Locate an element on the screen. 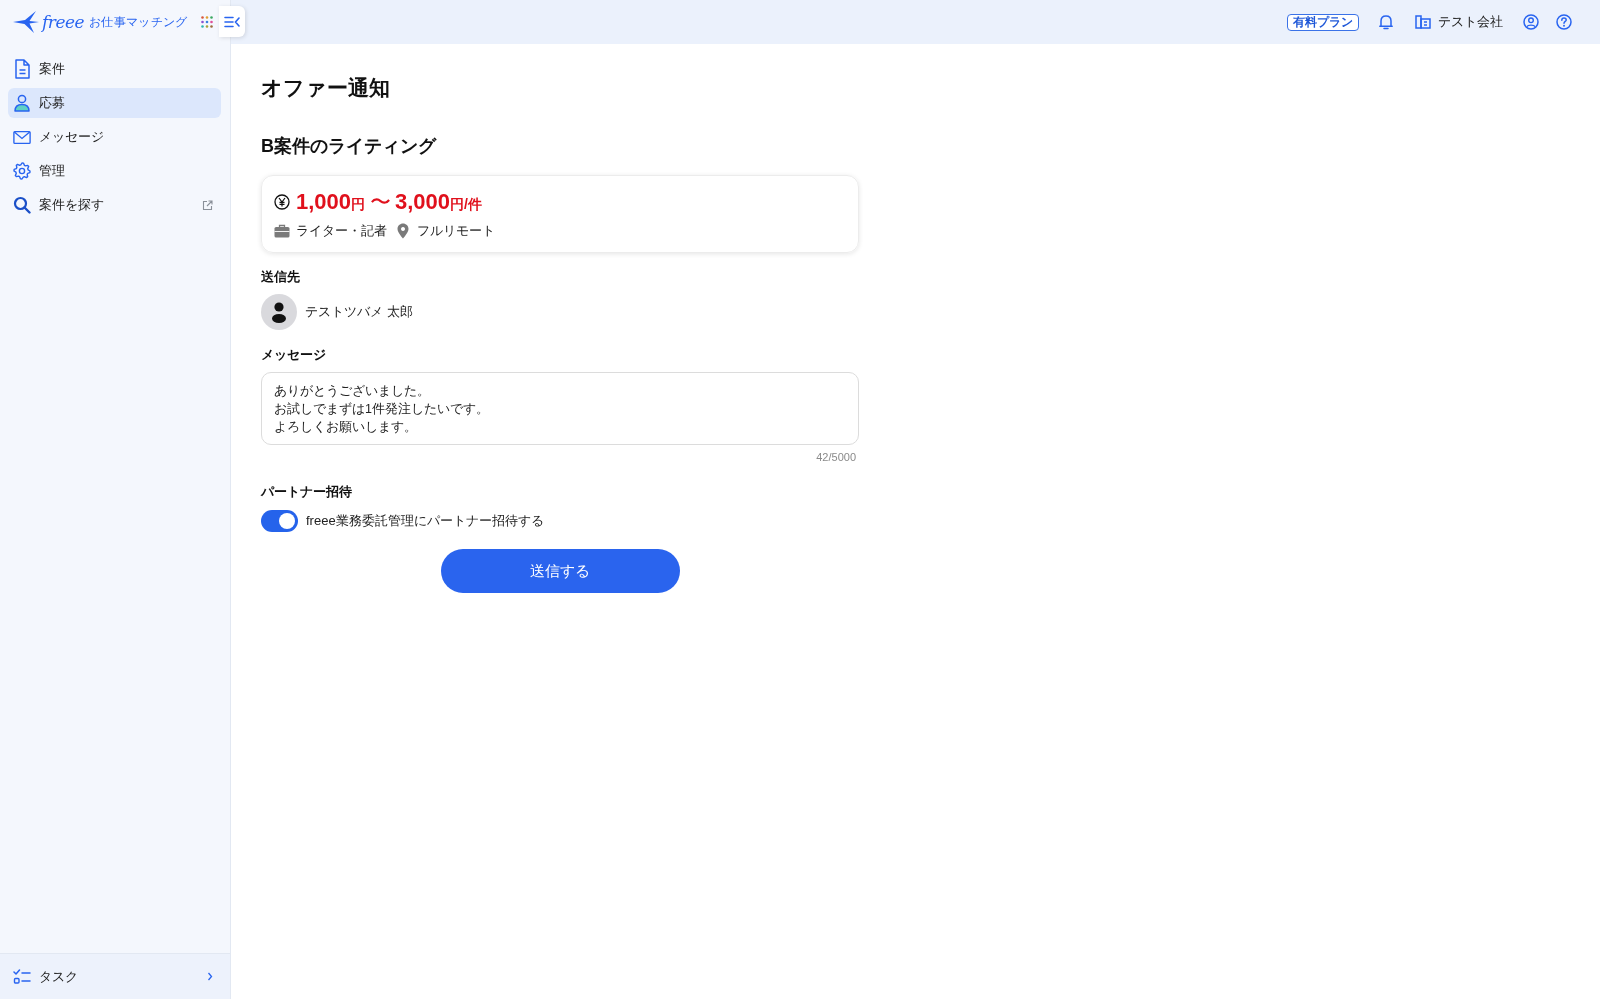 The width and height of the screenshot is (1600, 999). collapse-sidebar-button is located at coordinates (232, 21).